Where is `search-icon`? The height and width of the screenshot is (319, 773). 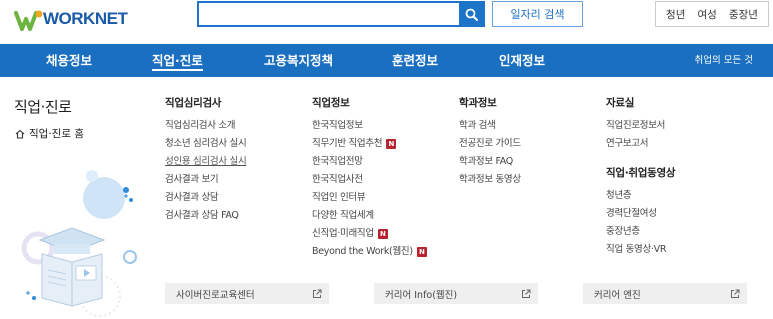
search-icon is located at coordinates (471, 14).